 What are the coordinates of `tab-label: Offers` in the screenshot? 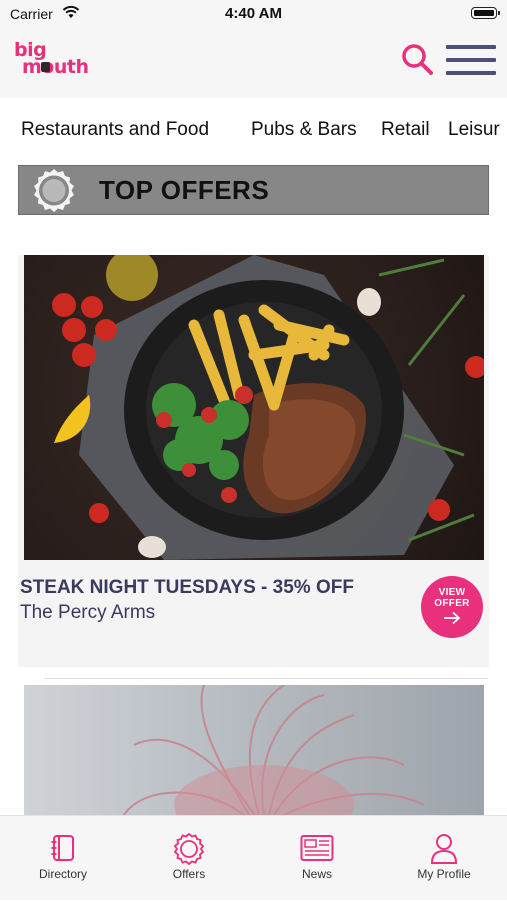 It's located at (189, 874).